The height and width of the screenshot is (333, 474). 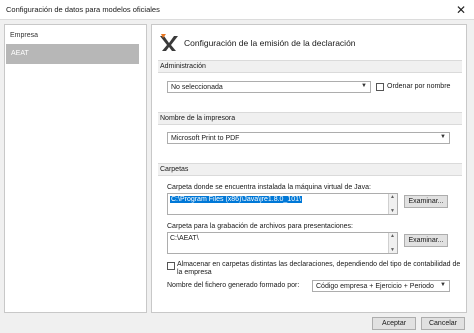 I want to click on section-carpetas: Carpetas, so click(x=310, y=169).